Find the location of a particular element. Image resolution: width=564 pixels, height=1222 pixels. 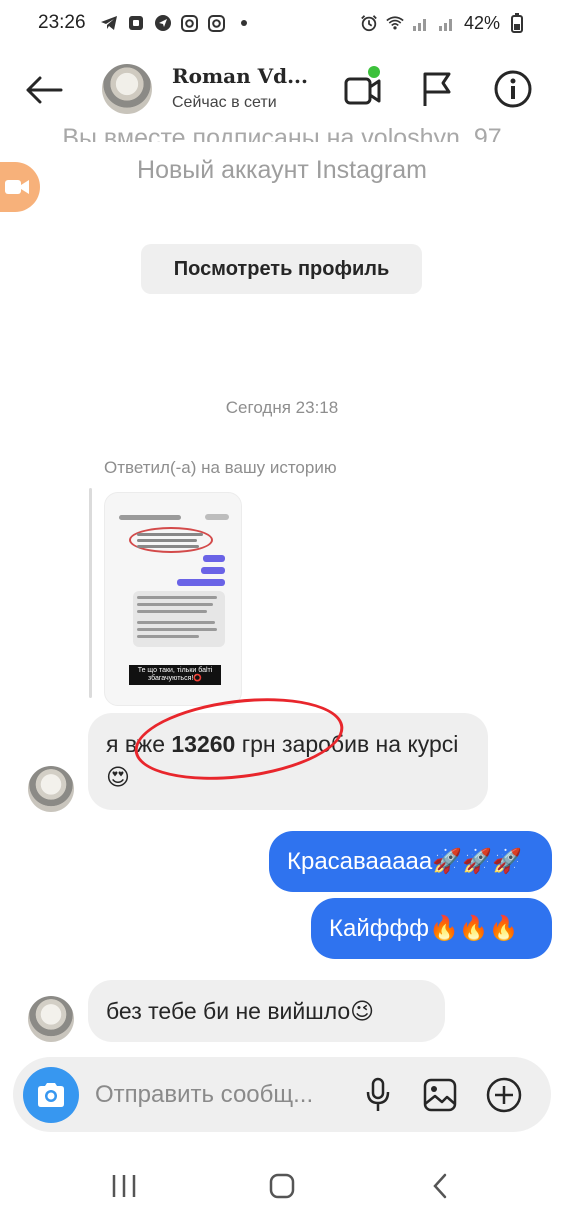

mini-in-bubble is located at coordinates (179, 619).